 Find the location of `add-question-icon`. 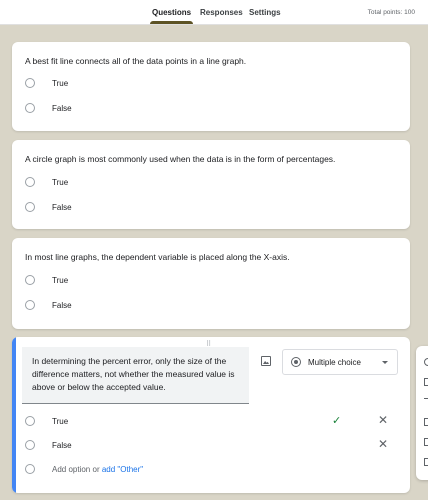

add-question-icon is located at coordinates (426, 362).